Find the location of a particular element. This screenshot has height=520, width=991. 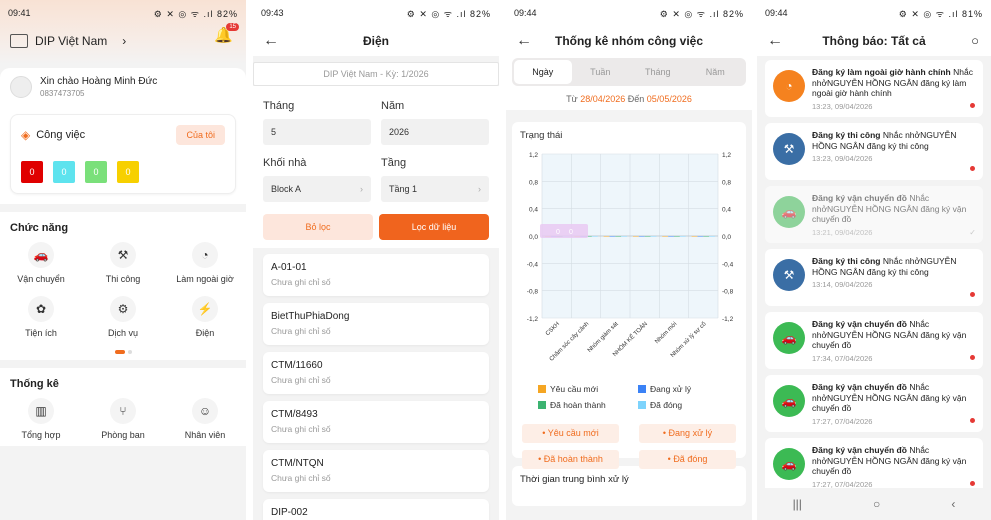

back-icon: ‹ is located at coordinates (953, 504).